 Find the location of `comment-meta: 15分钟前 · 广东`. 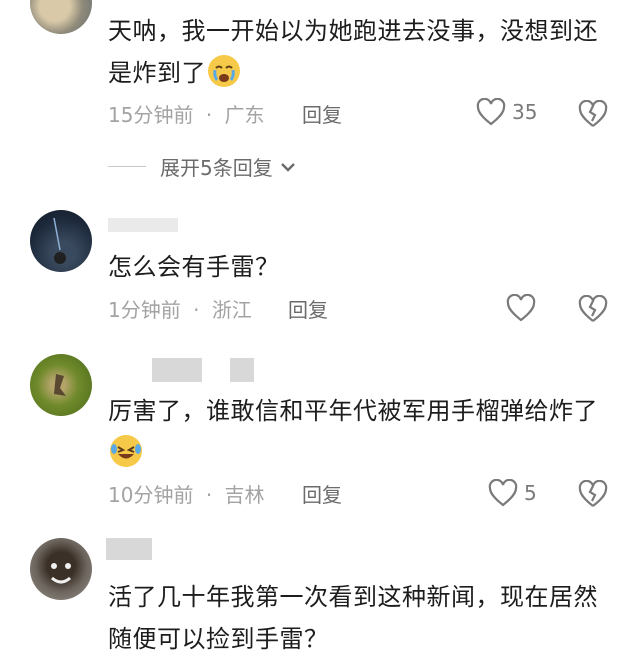

comment-meta: 15分钟前 · 广东 is located at coordinates (186, 115).